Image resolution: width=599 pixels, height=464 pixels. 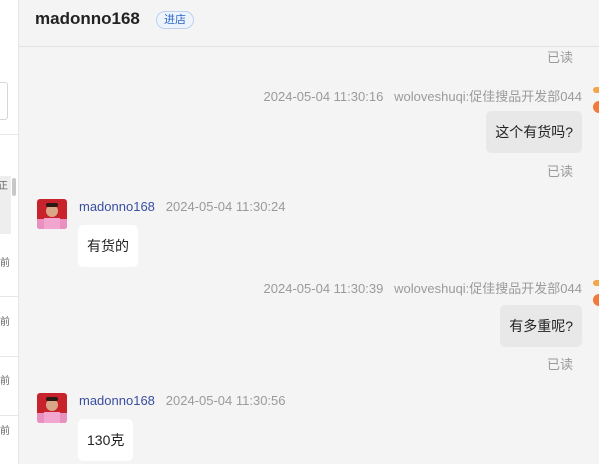 I want to click on conversation-list-panel: 正 前 前 前 前, so click(x=9, y=232).